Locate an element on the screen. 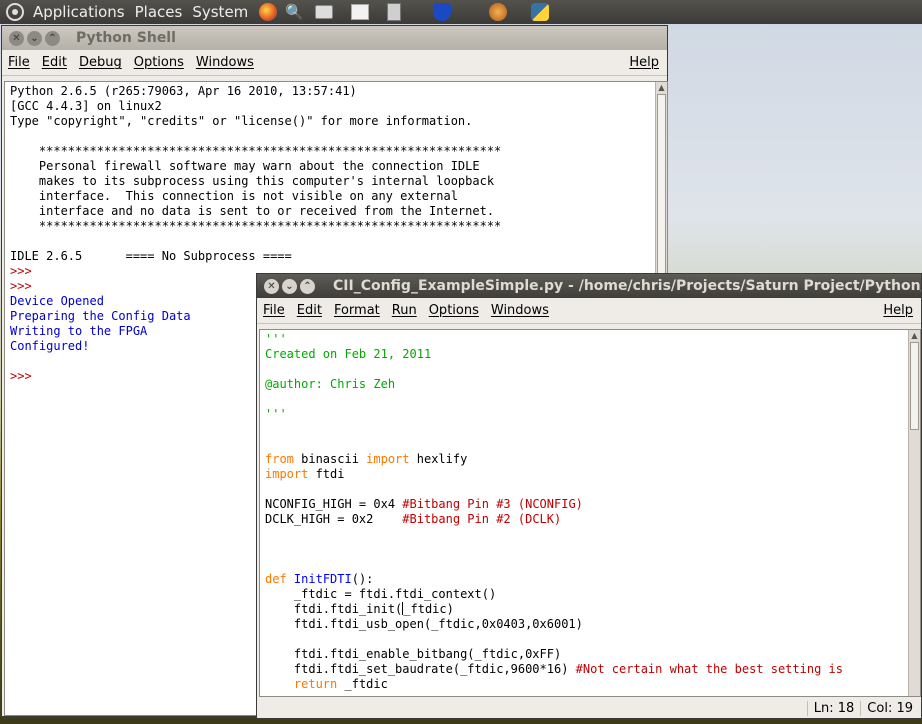 The width and height of the screenshot is (922, 724). shell-line: IDLE 2.6.5 ==== No Subprocess ==== is located at coordinates (151, 256).